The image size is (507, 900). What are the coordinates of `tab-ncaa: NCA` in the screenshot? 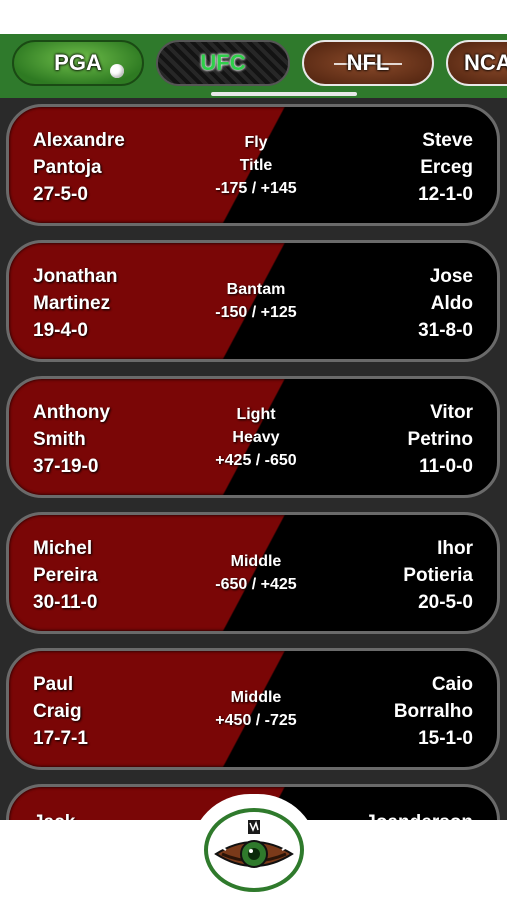 It's located at (476, 63).